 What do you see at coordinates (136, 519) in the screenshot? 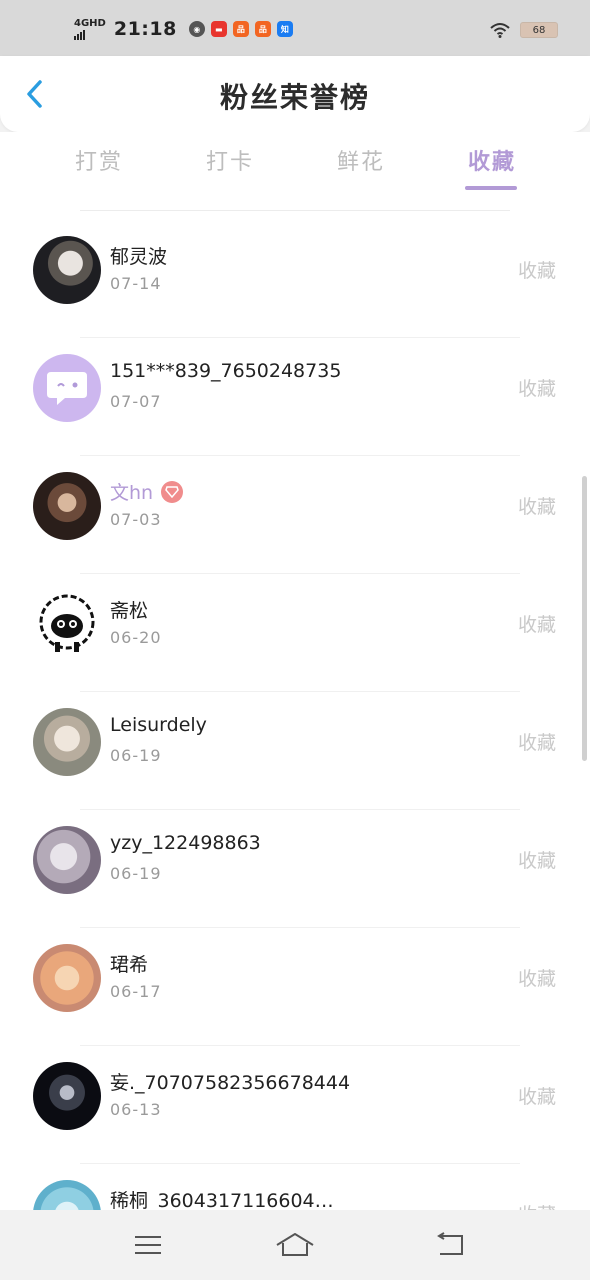
I see `date-label: 07-03` at bounding box center [136, 519].